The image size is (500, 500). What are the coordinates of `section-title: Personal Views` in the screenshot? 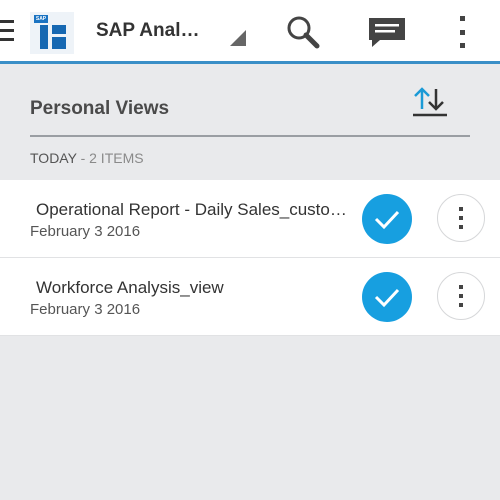 It's located at (100, 108).